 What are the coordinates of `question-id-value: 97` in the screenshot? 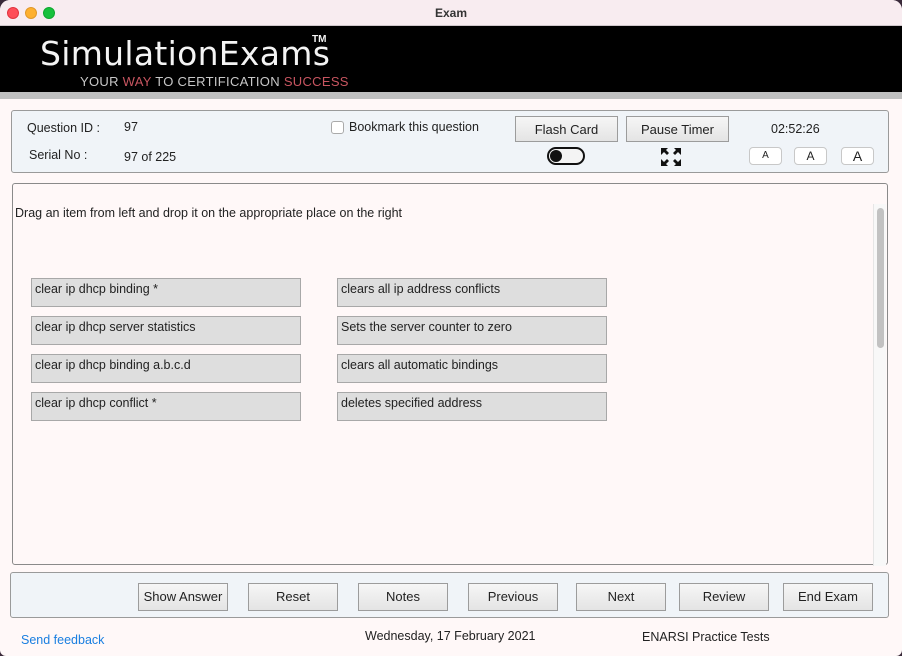 It's located at (131, 127).